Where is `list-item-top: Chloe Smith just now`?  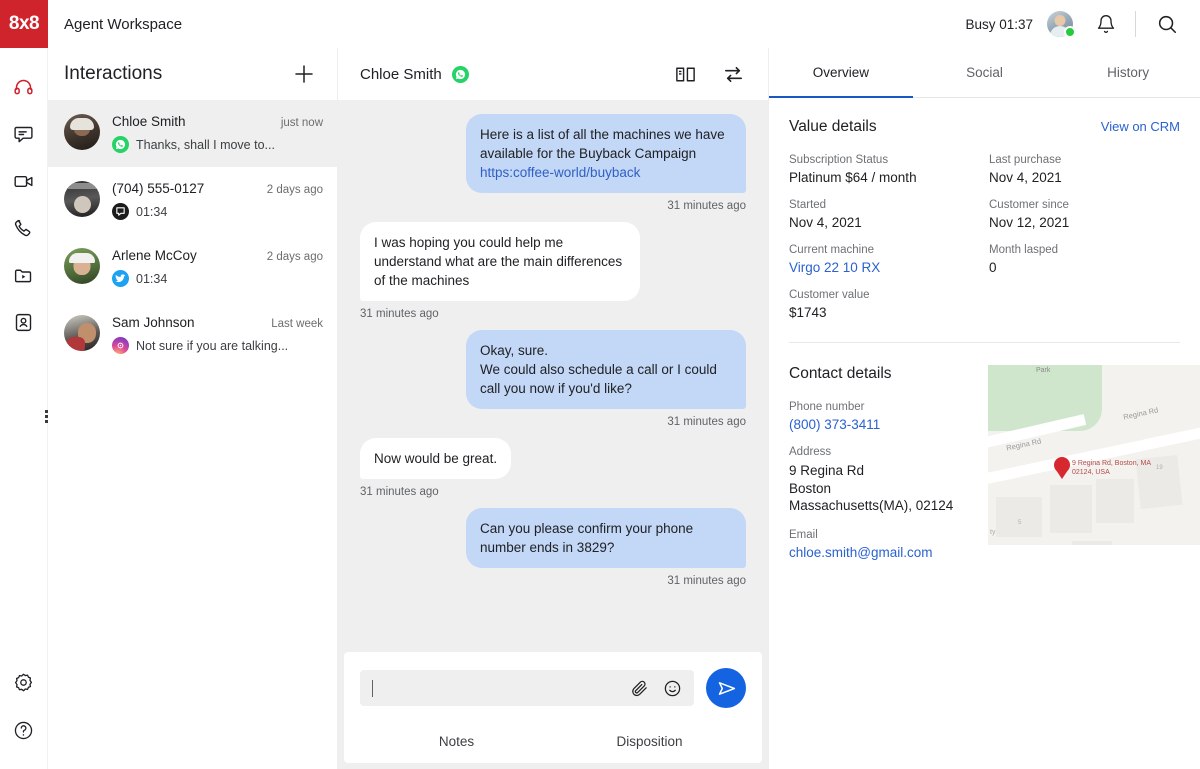 list-item-top: Chloe Smith just now is located at coordinates (217, 121).